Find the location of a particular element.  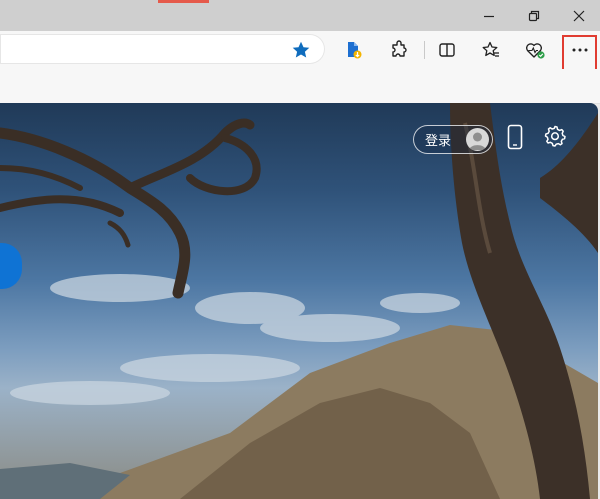

browser-essentials-icon is located at coordinates (535, 51).